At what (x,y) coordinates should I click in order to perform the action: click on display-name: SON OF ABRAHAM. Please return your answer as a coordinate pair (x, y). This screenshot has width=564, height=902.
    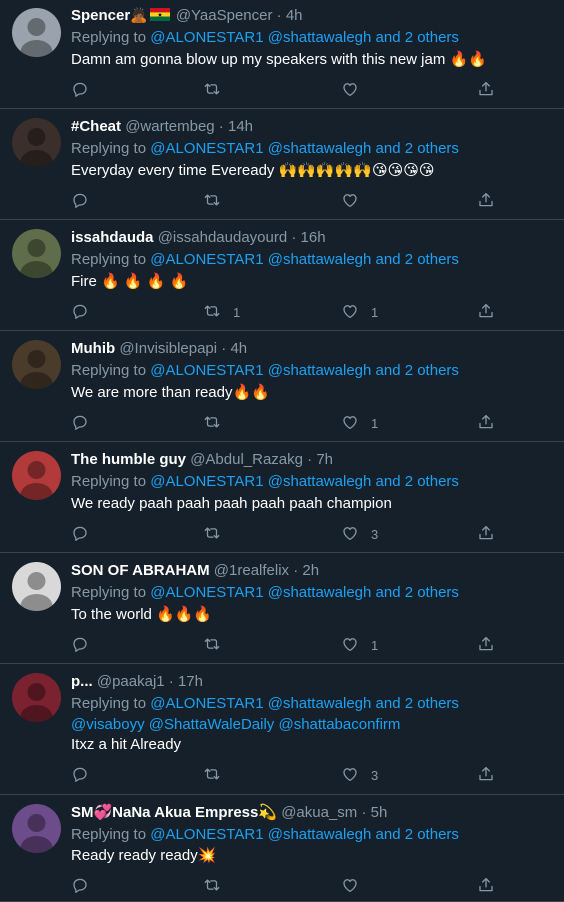
    Looking at the image, I should click on (140, 570).